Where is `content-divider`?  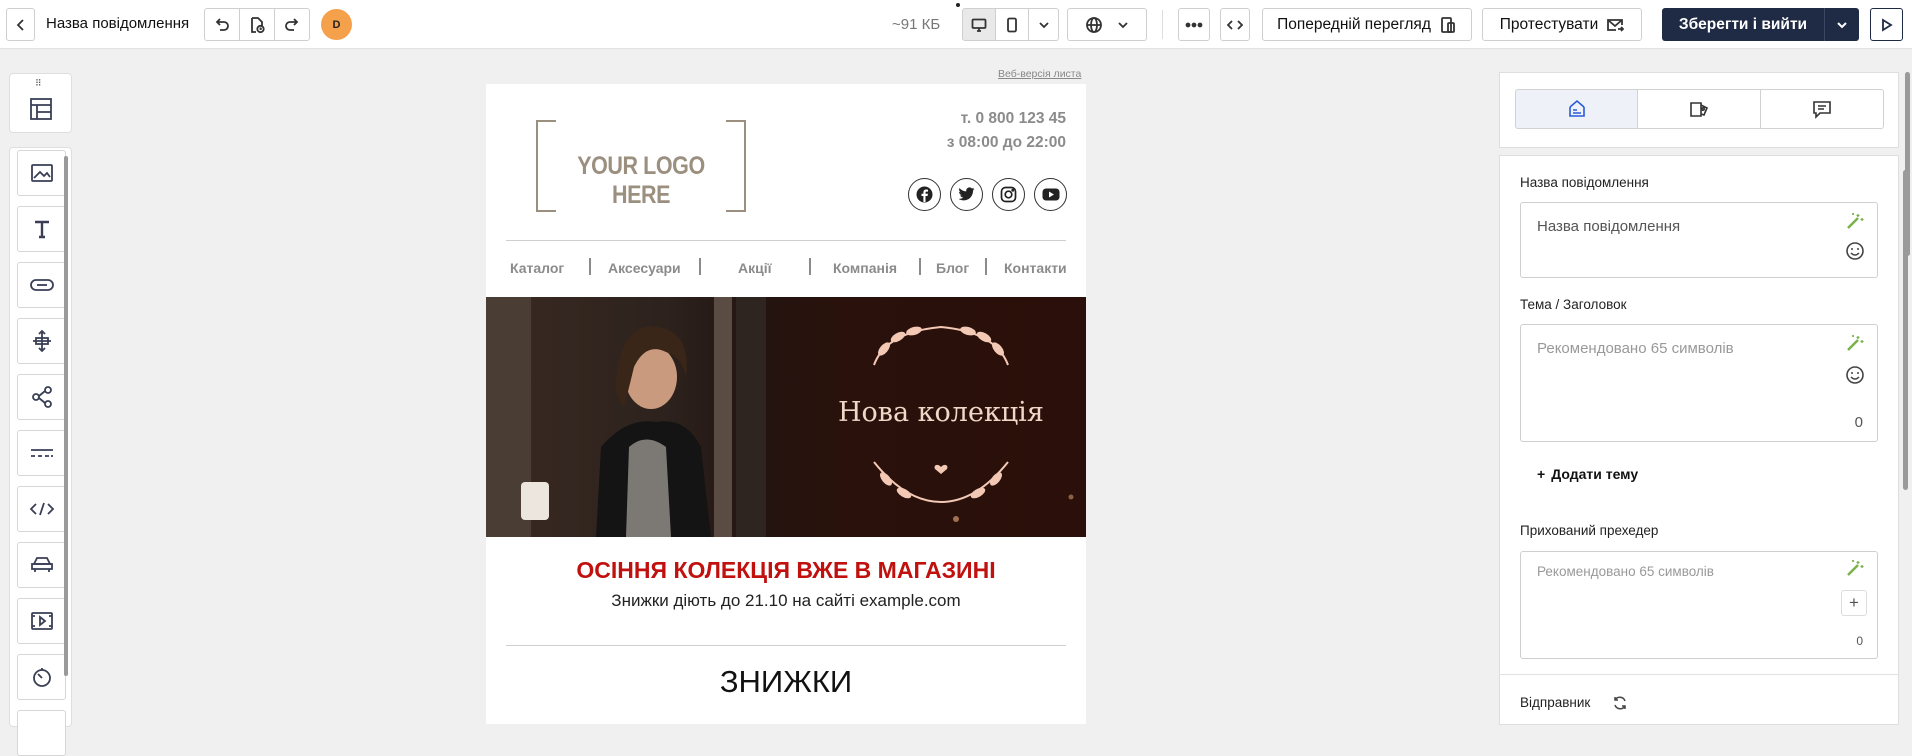
content-divider is located at coordinates (786, 645).